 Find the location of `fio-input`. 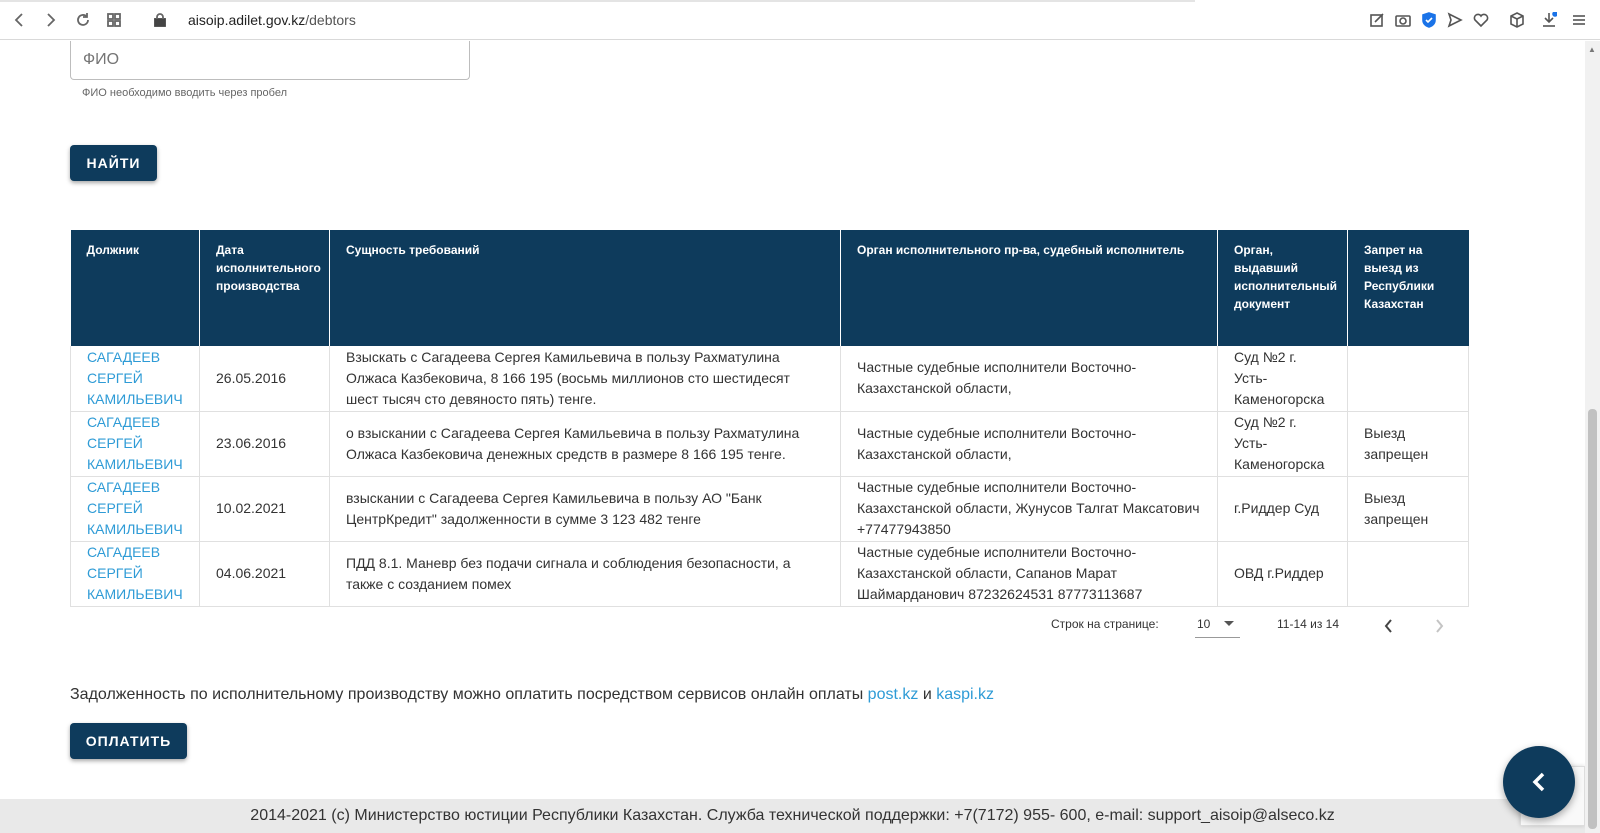

fio-input is located at coordinates (270, 60).